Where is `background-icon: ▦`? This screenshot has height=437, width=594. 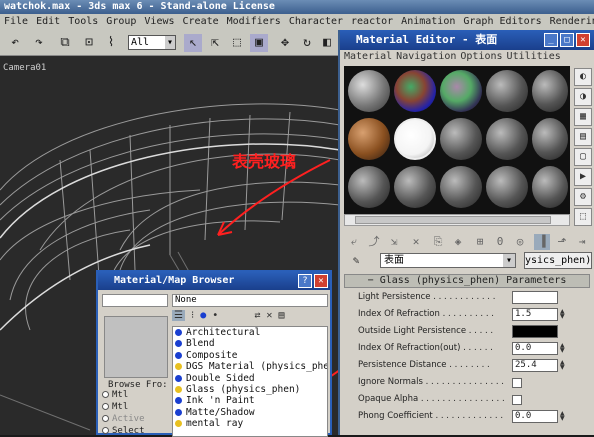
background-icon: ▦ is located at coordinates (583, 117).